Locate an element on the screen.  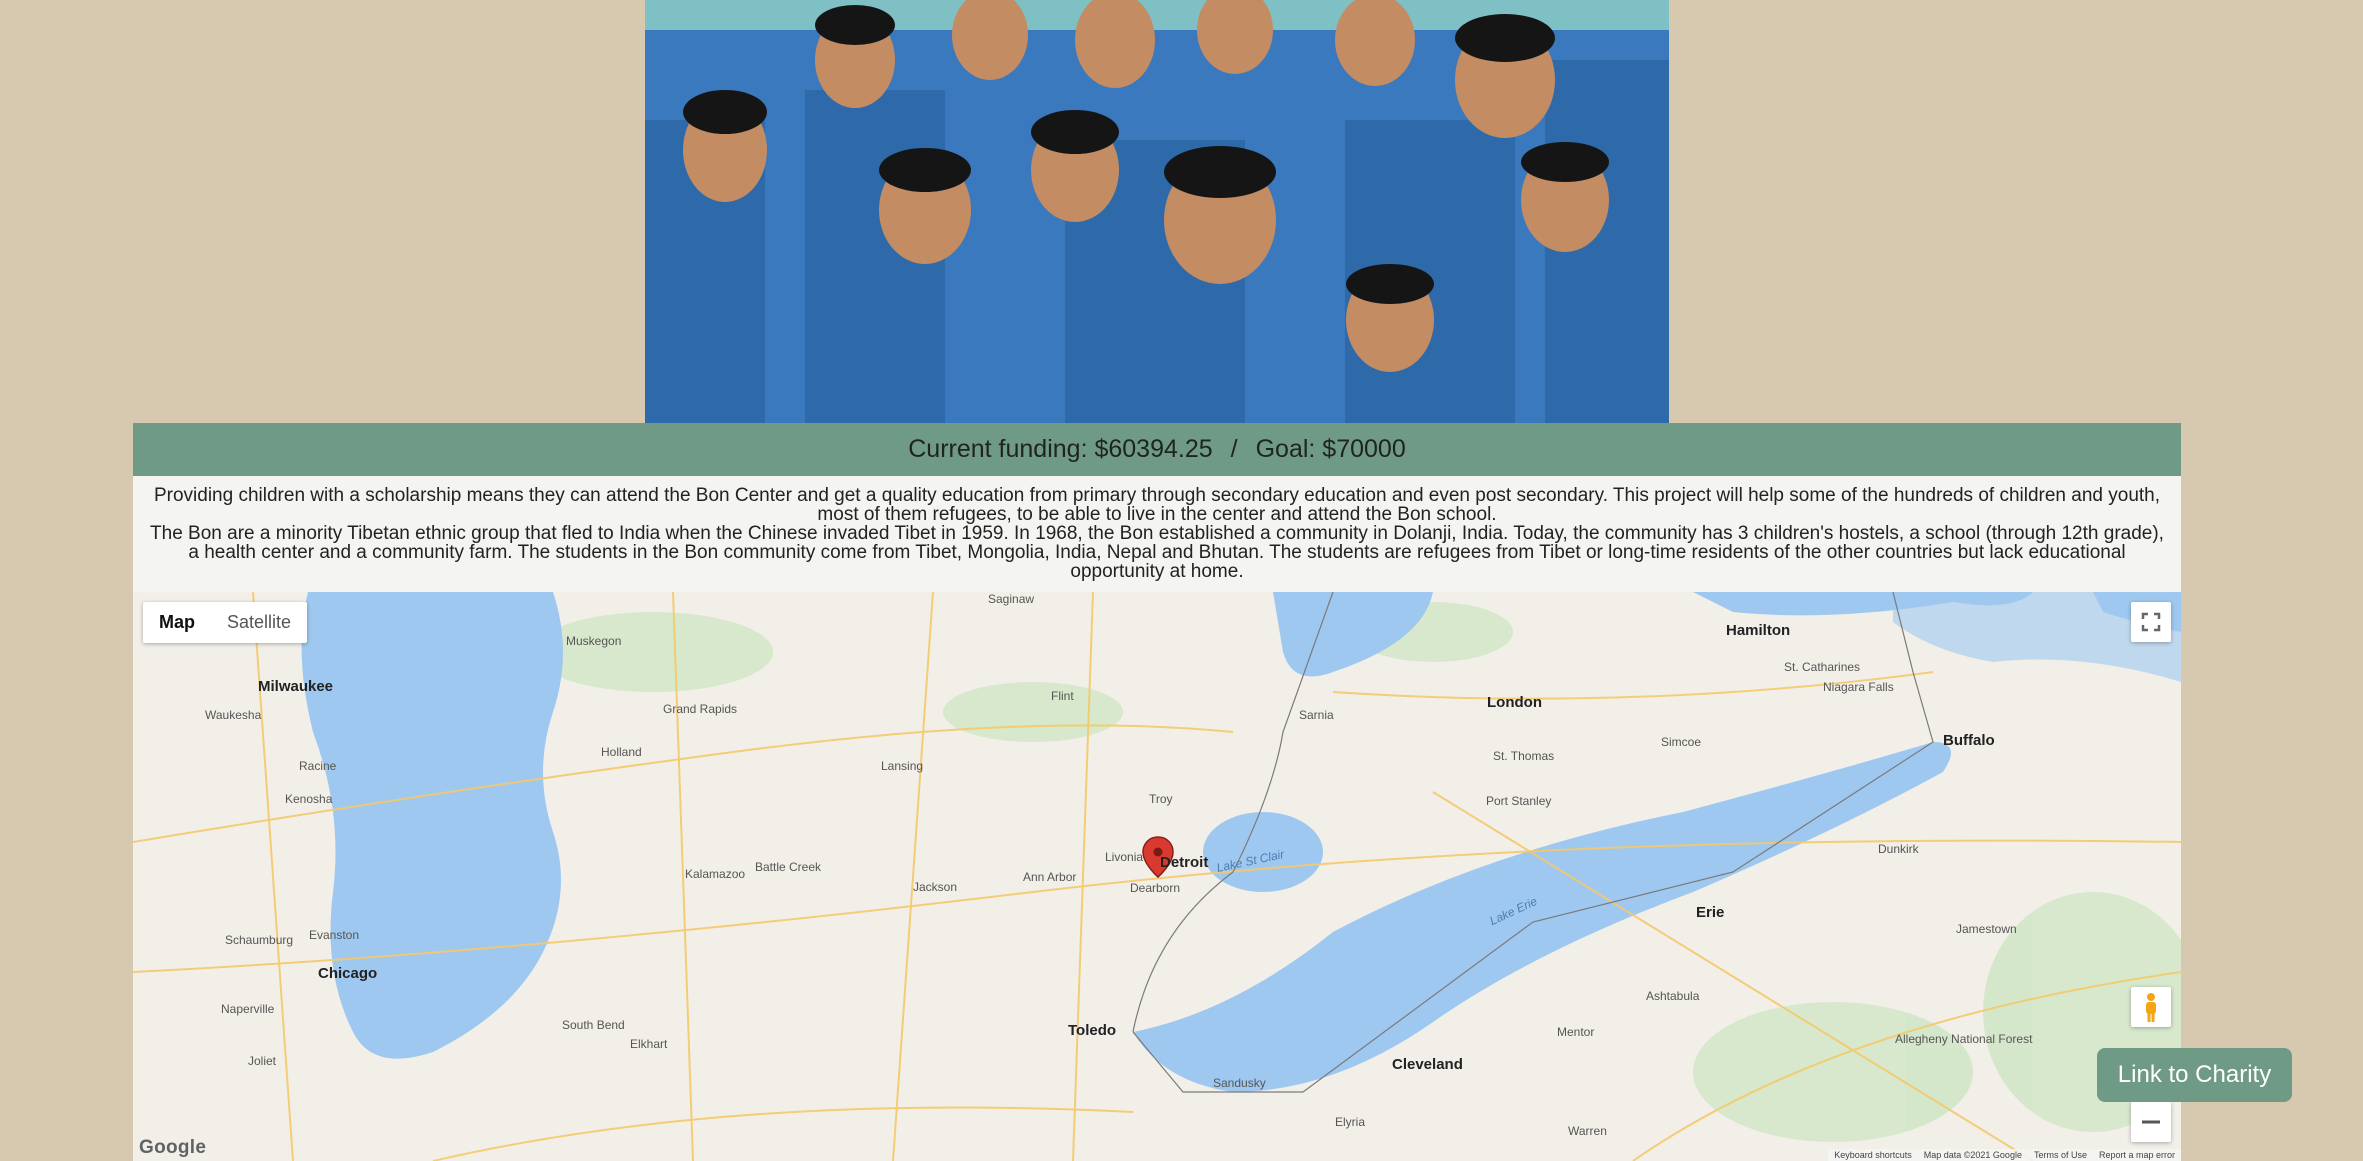
funding-goal: Goal: $70000 is located at coordinates (1330, 449).